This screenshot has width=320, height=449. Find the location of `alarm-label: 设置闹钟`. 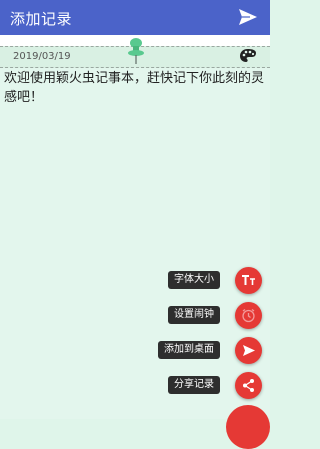

alarm-label: 设置闹钟 is located at coordinates (194, 315).